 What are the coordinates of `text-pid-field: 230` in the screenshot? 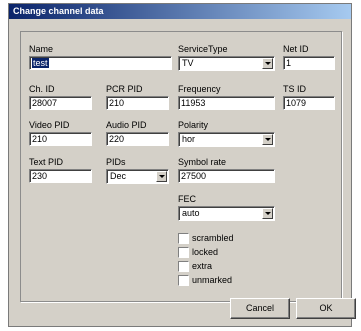 It's located at (60, 176).